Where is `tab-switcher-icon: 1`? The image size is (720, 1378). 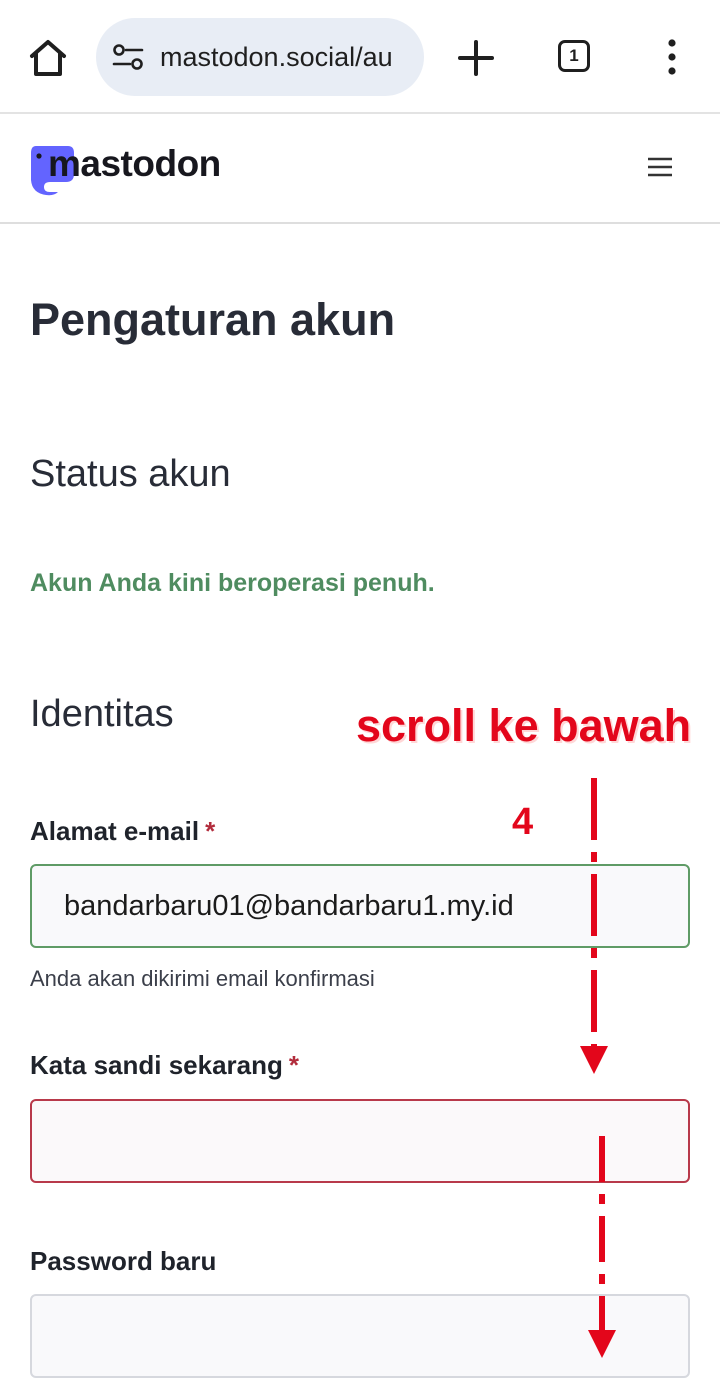
tab-switcher-icon: 1 is located at coordinates (574, 56).